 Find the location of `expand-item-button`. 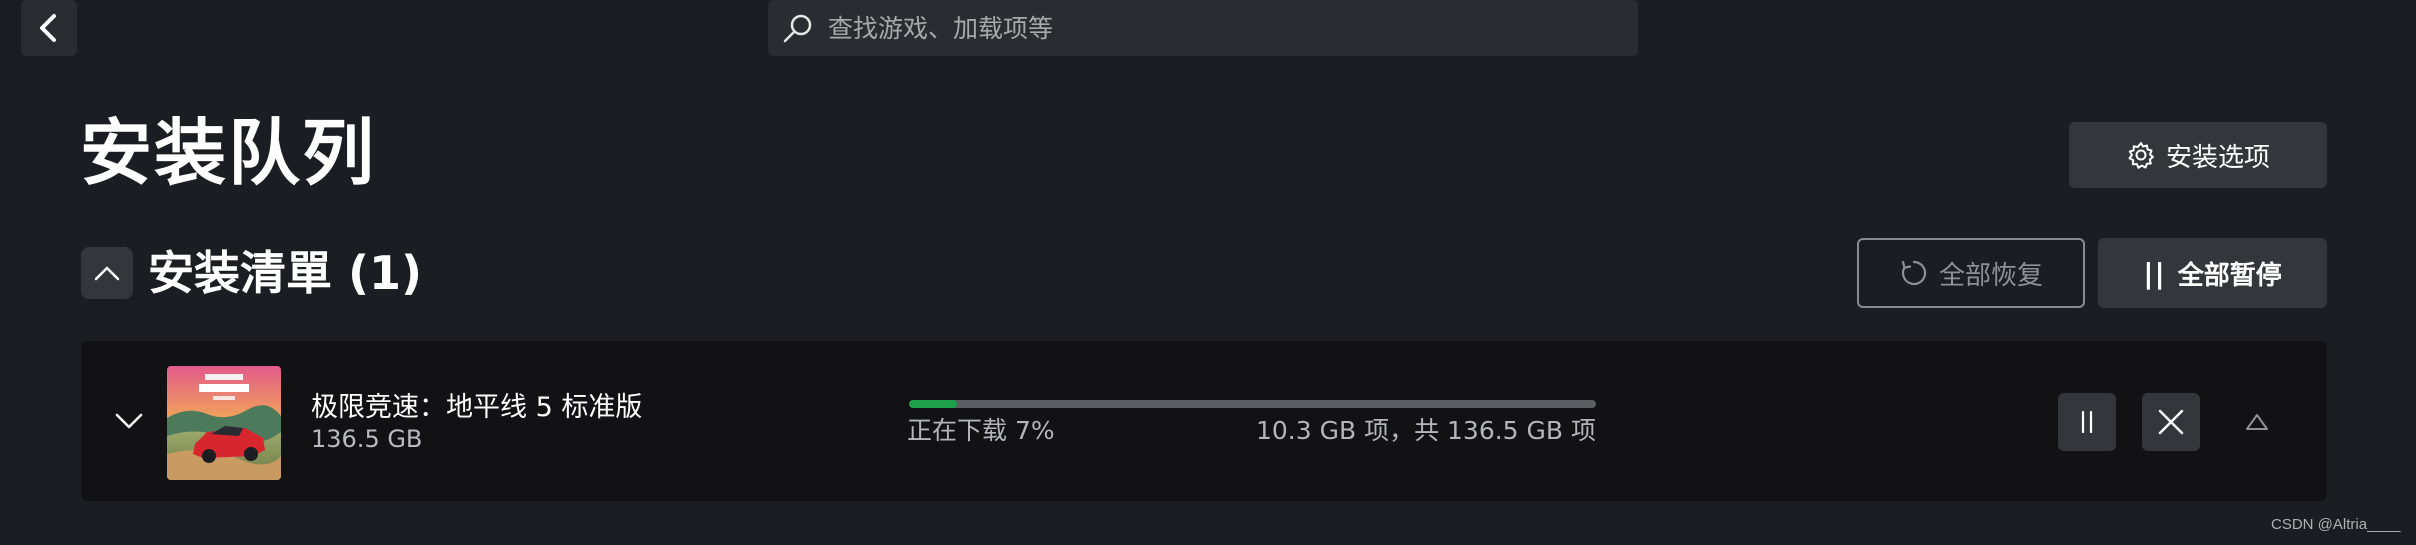

expand-item-button is located at coordinates (129, 421).